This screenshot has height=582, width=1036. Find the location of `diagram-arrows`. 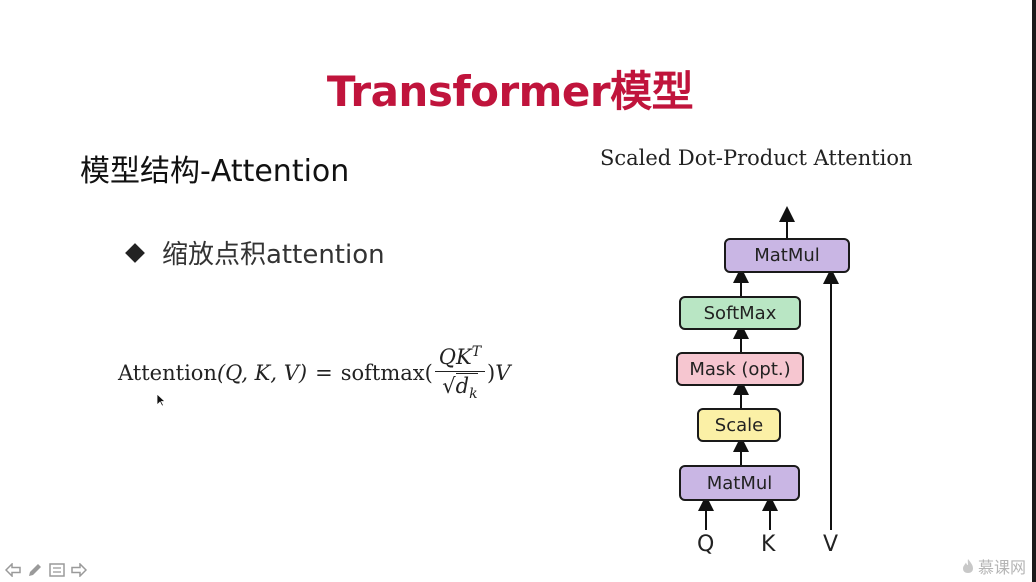

diagram-arrows is located at coordinates (768, 368).